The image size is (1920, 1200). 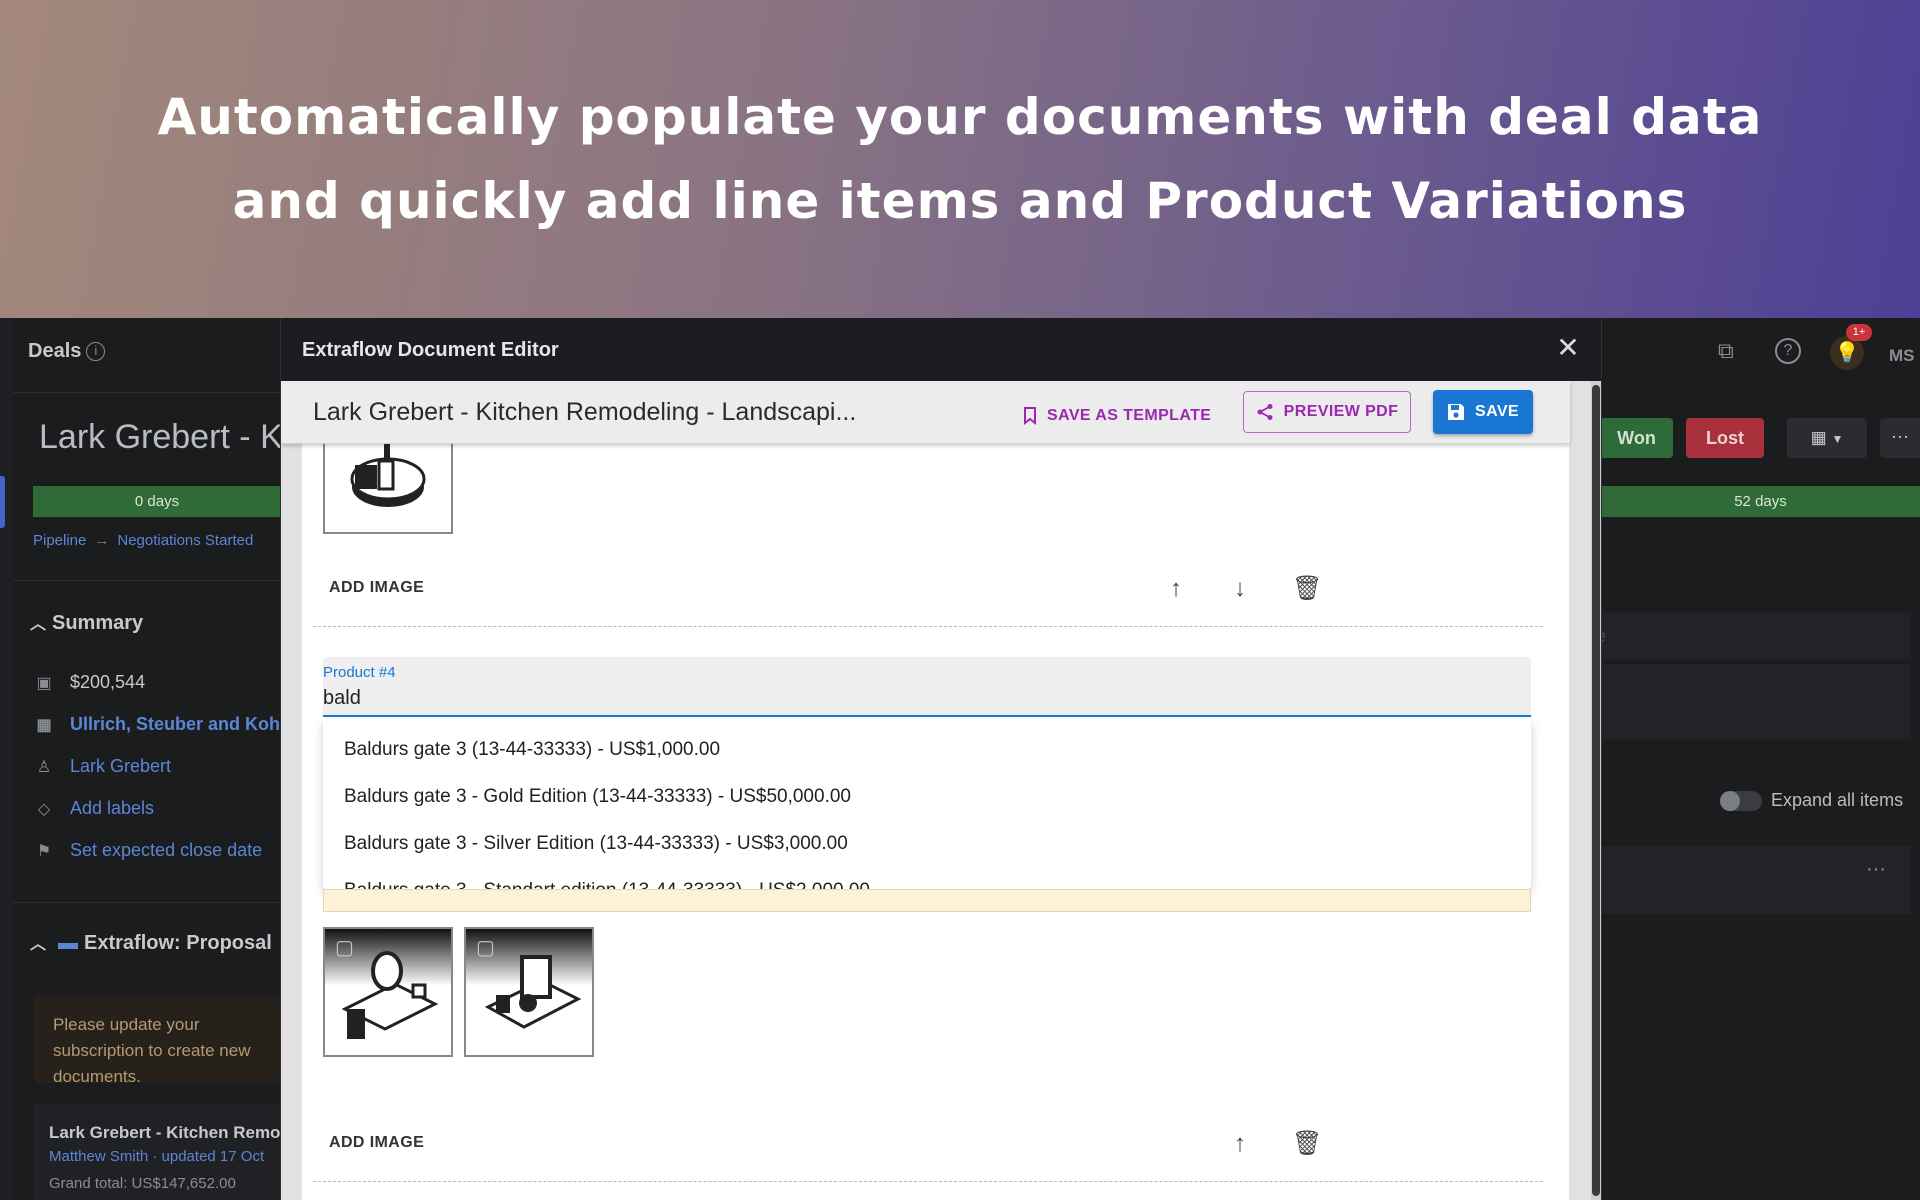 I want to click on add-labels-text: Add labels, so click(x=112, y=808).